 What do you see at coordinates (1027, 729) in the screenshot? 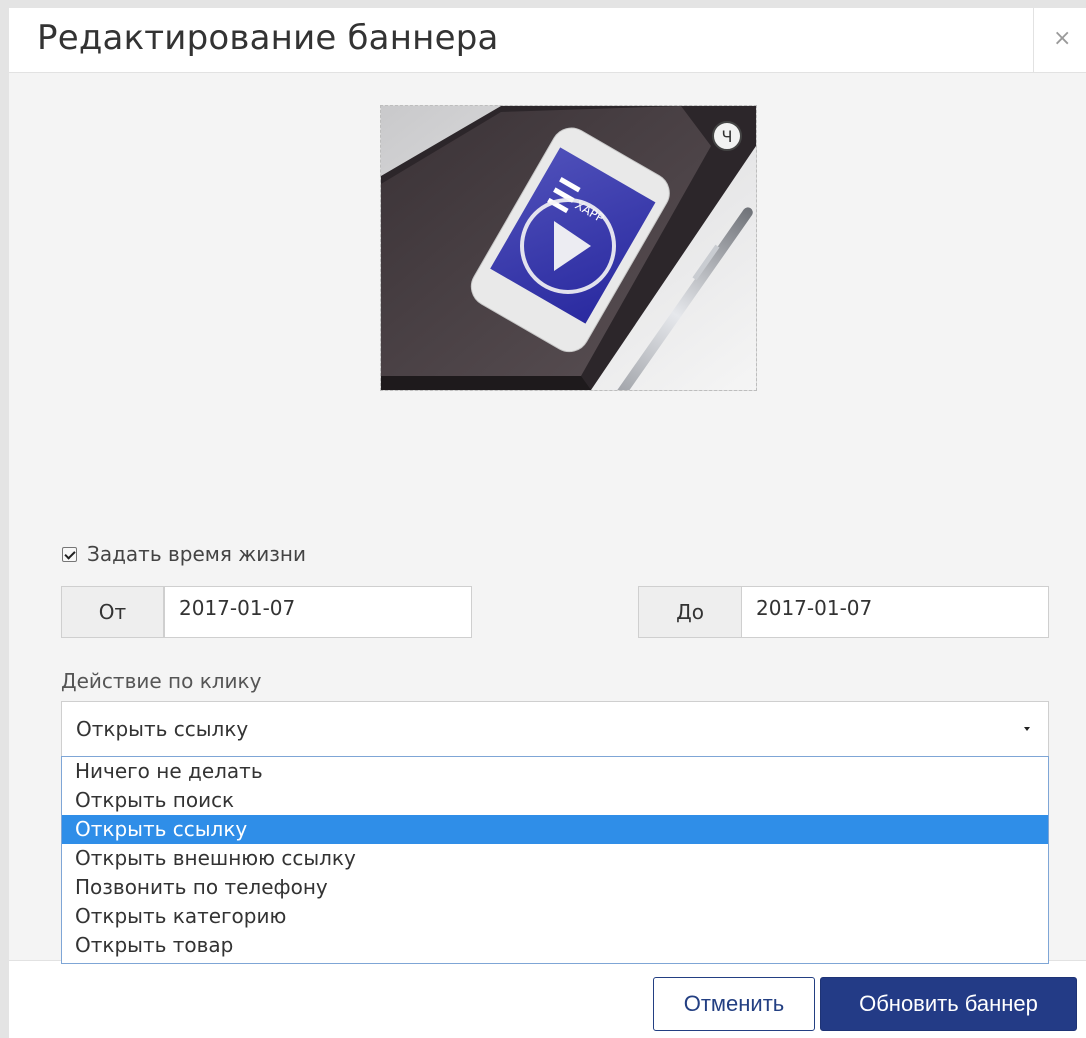
I see `chevron-down-icon` at bounding box center [1027, 729].